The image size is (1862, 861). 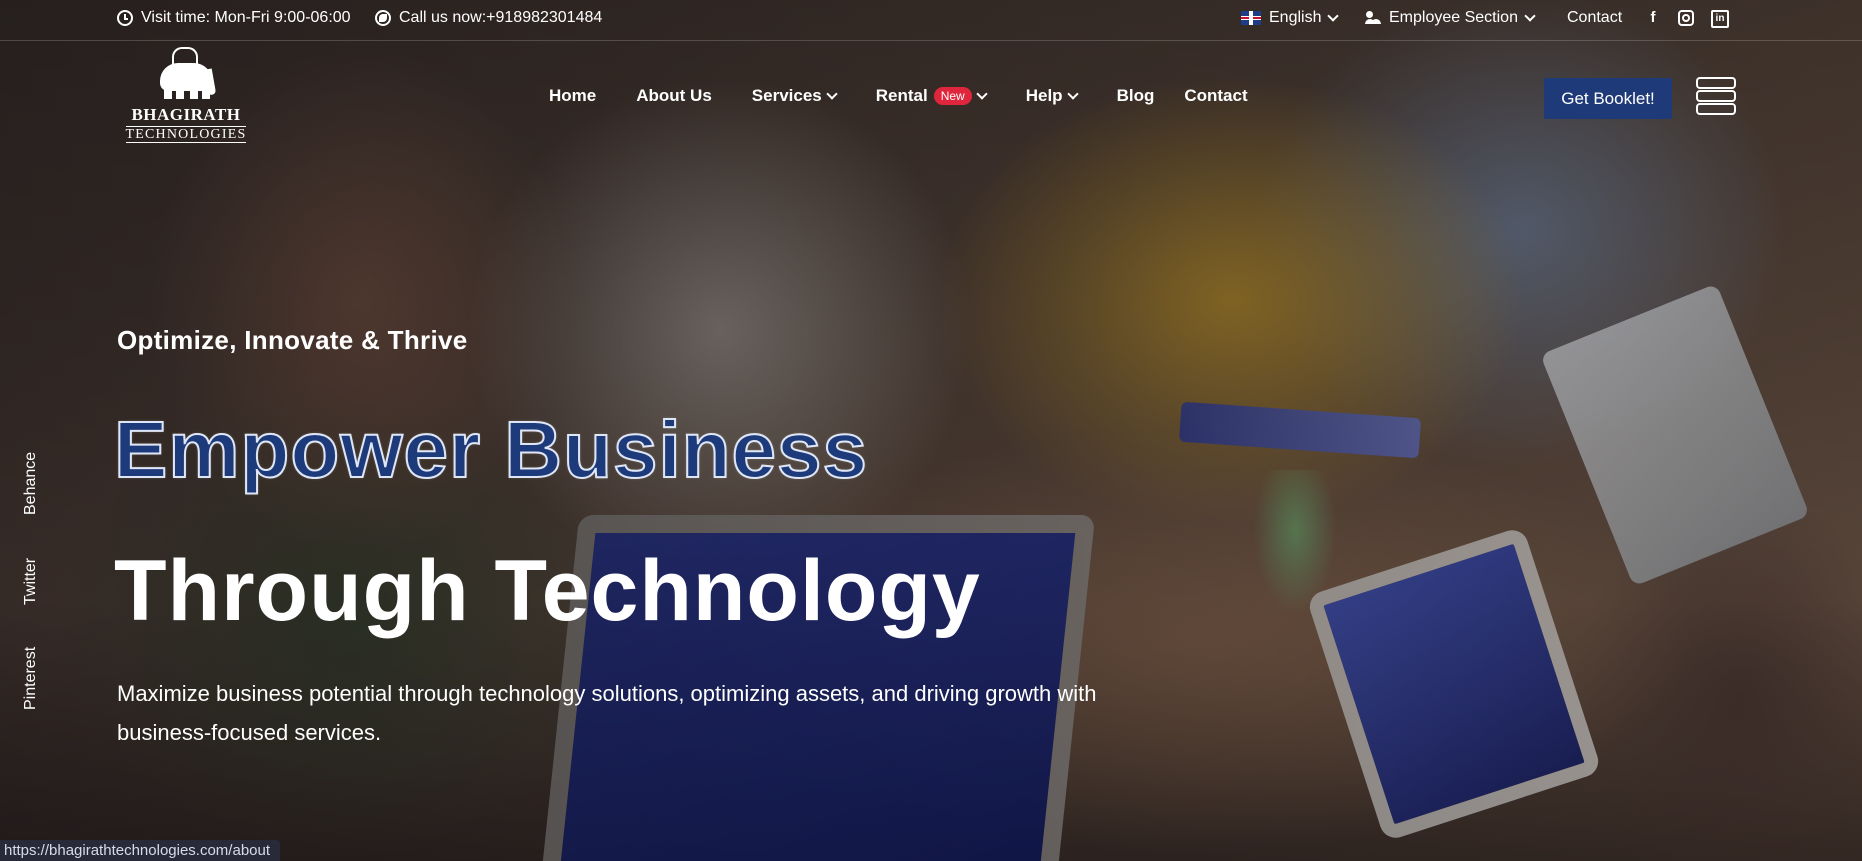 What do you see at coordinates (952, 96) in the screenshot?
I see `new-badge: New` at bounding box center [952, 96].